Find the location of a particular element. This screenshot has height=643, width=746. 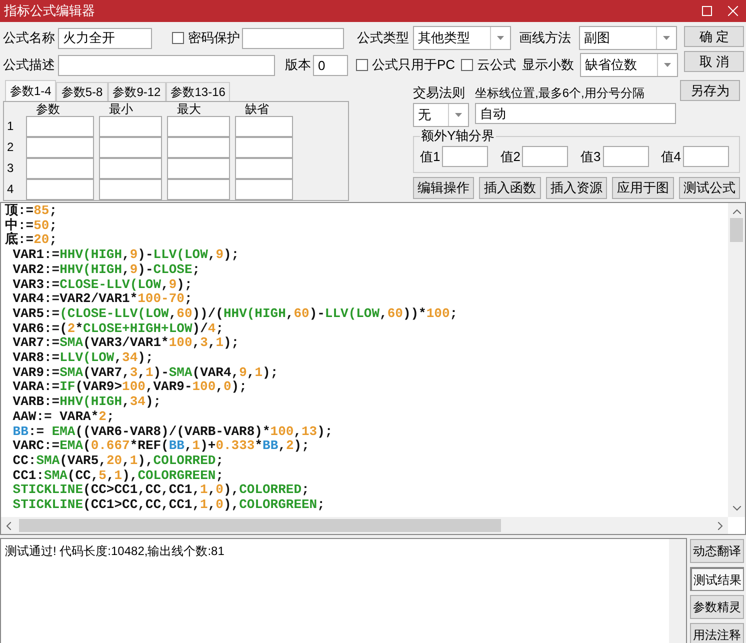

field-label: 值2 is located at coordinates (510, 157).